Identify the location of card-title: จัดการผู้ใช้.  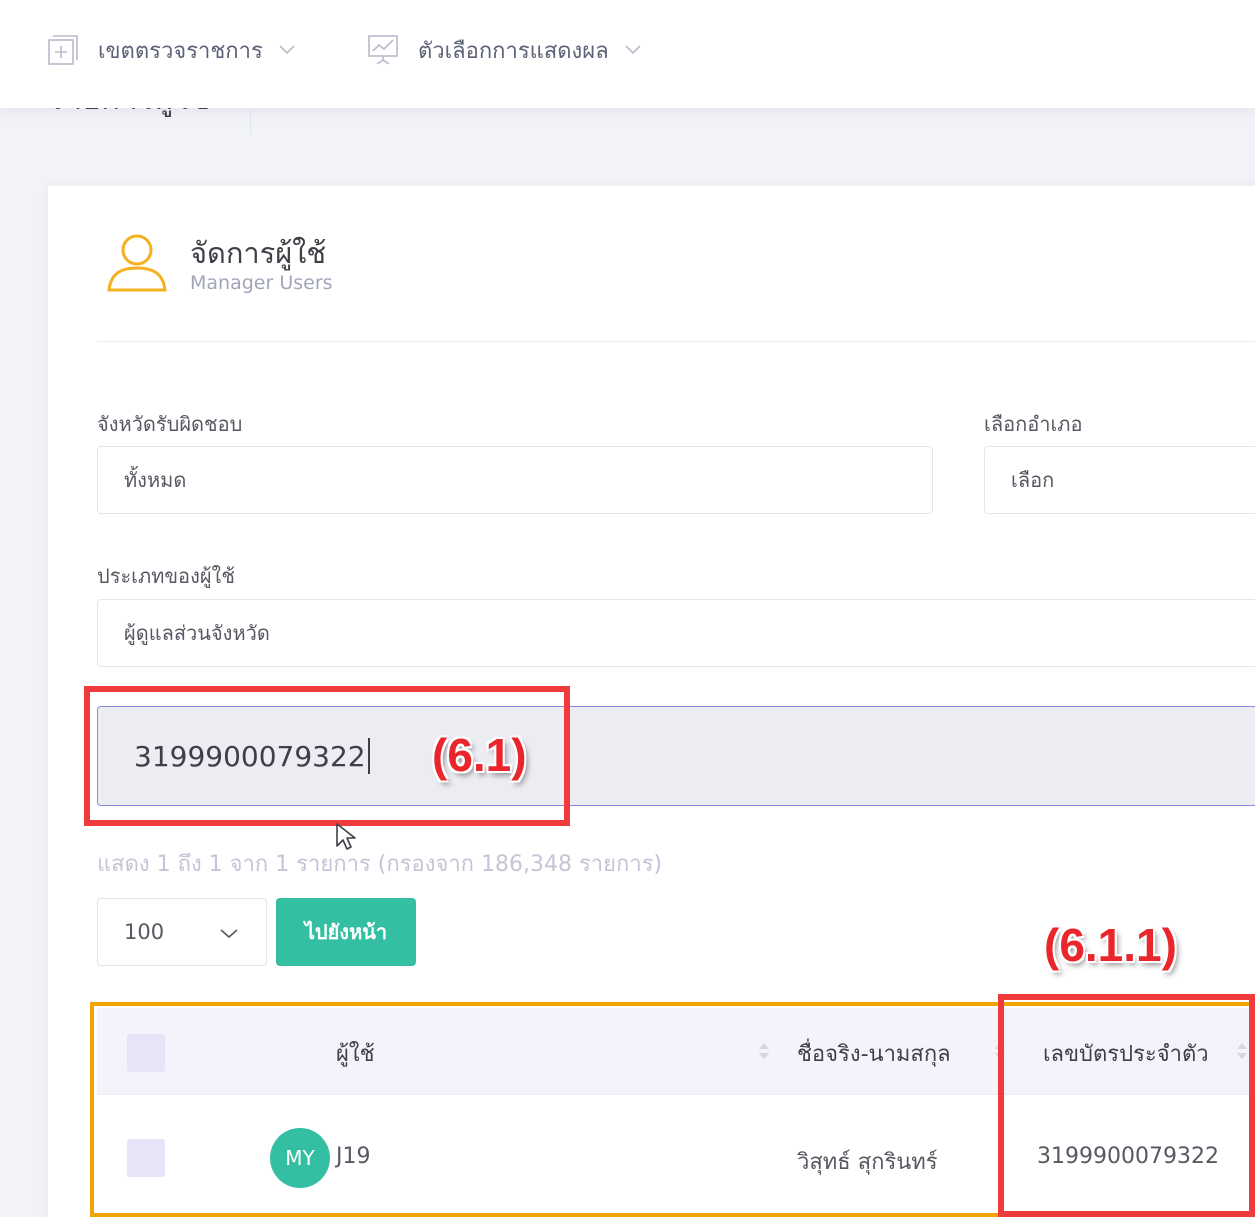
(258, 253).